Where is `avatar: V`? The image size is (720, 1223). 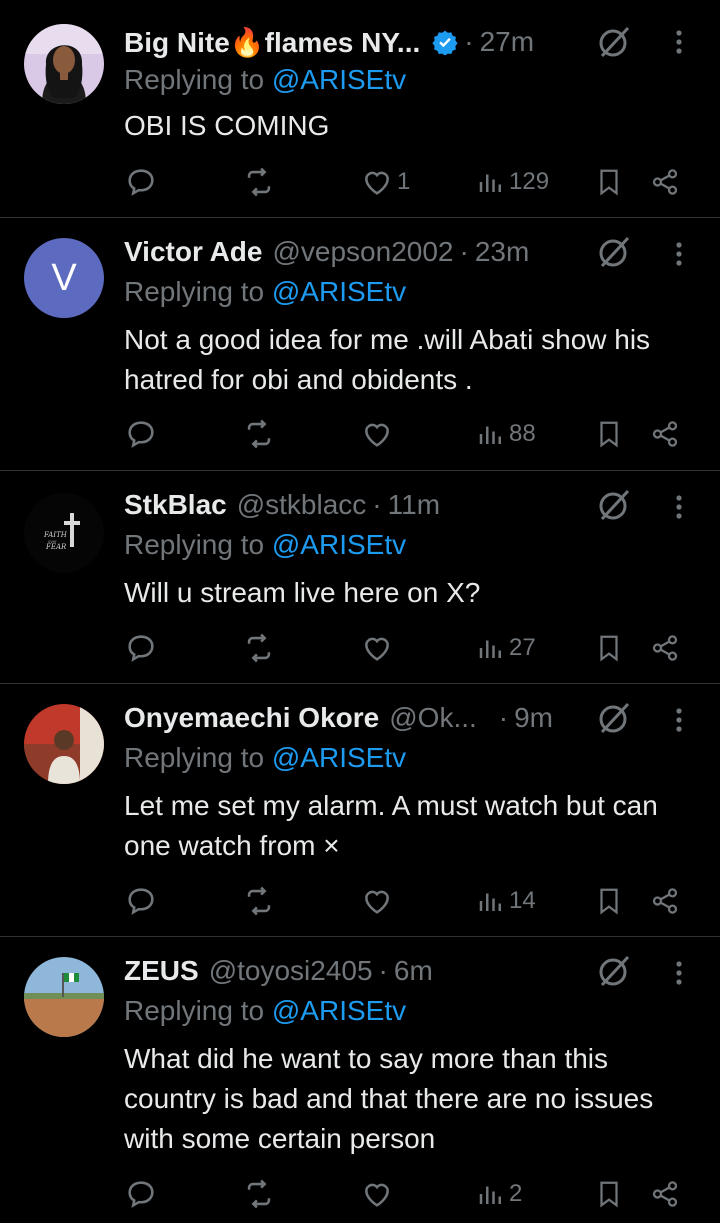 avatar: V is located at coordinates (64, 278).